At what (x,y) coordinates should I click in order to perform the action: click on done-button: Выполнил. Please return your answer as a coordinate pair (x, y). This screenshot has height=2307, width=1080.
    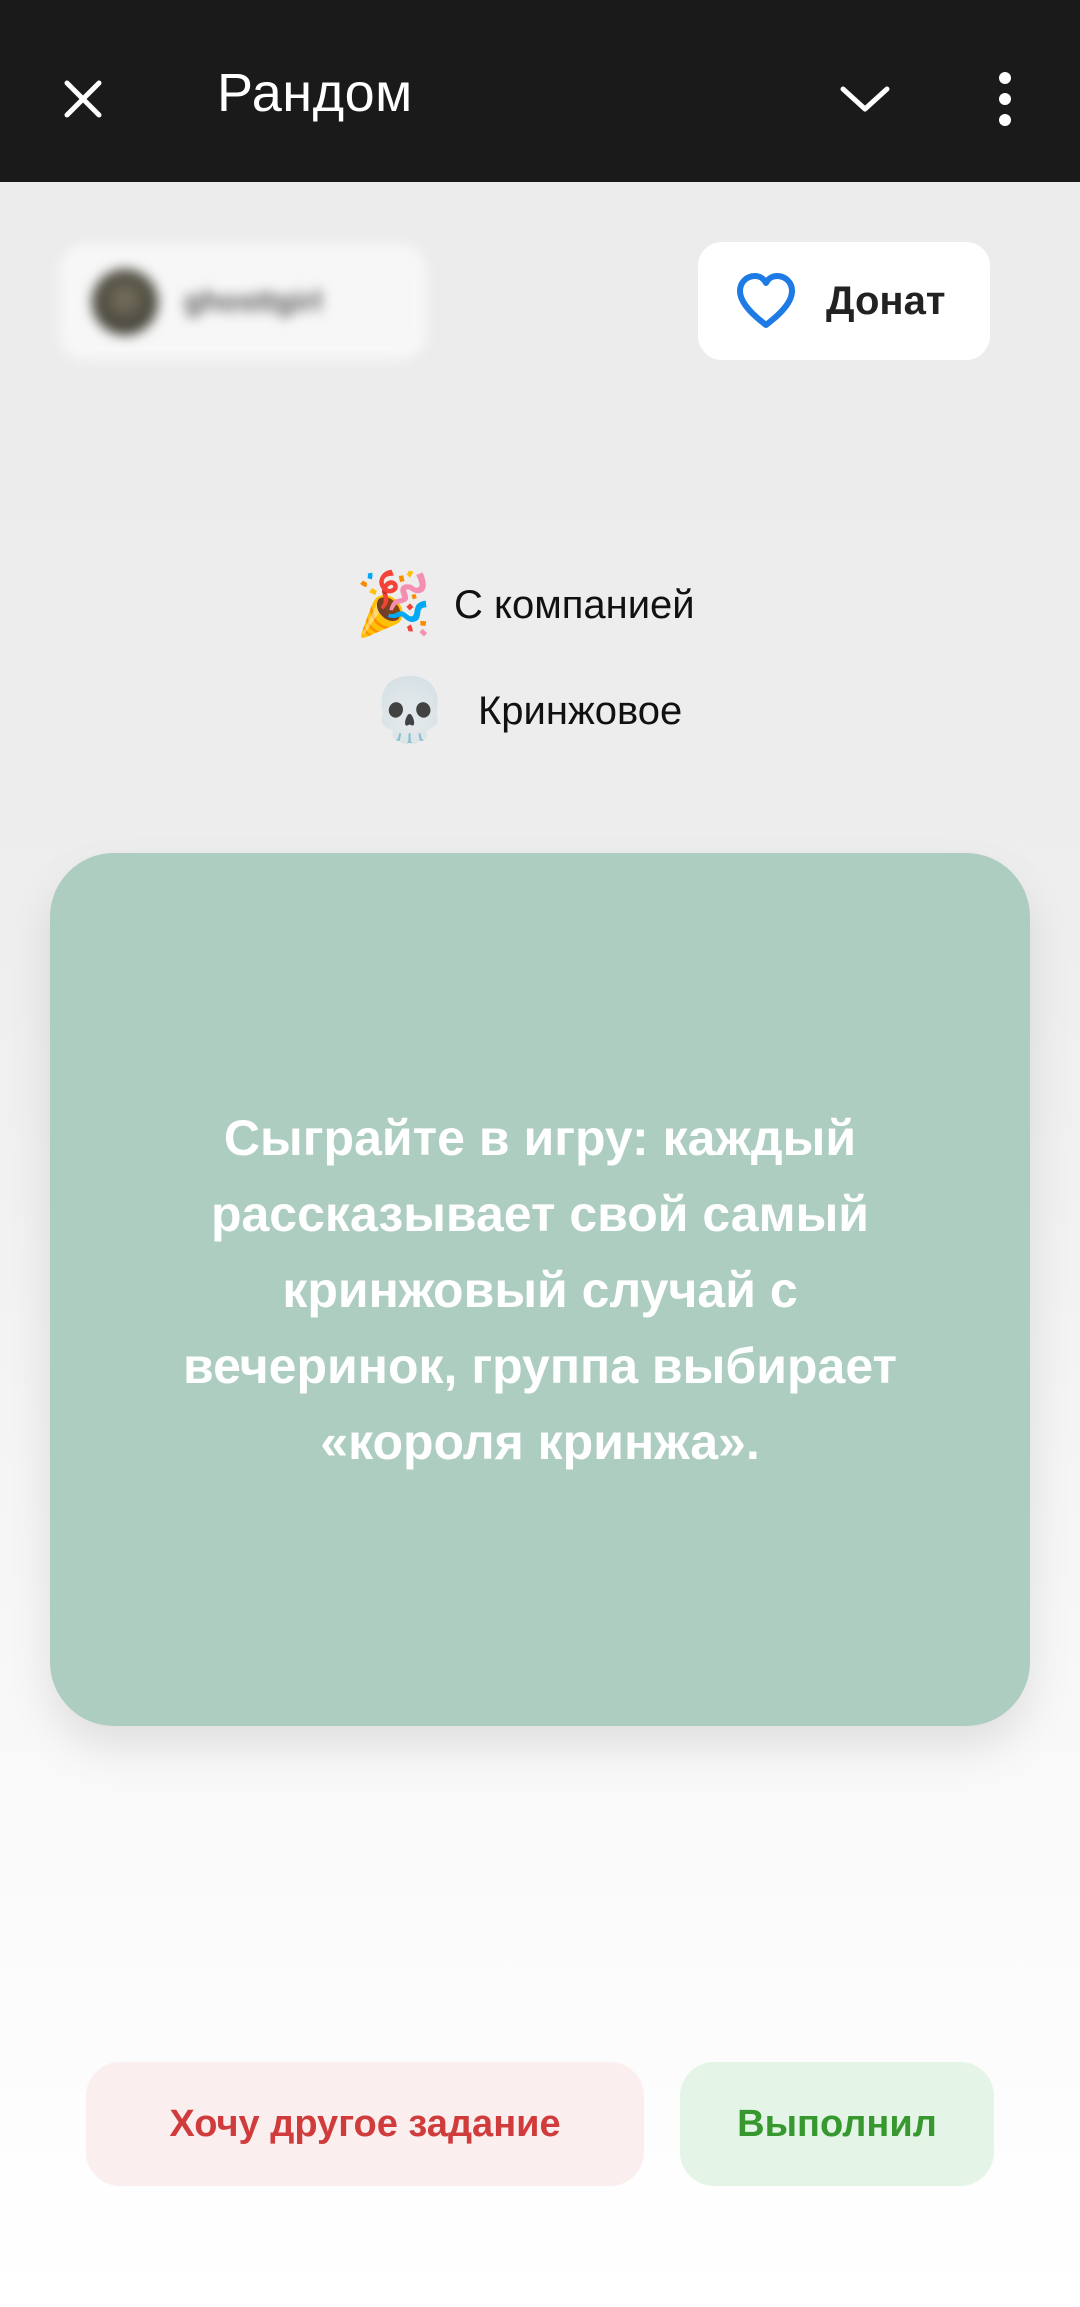
    Looking at the image, I should click on (837, 2124).